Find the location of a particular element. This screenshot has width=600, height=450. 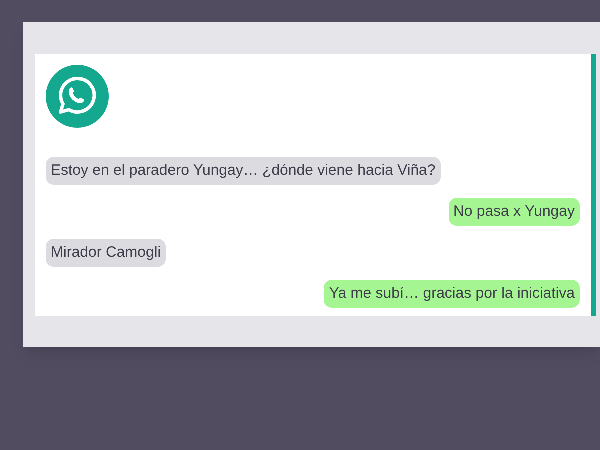

chat-message: Mirador Camogli is located at coordinates (106, 253).